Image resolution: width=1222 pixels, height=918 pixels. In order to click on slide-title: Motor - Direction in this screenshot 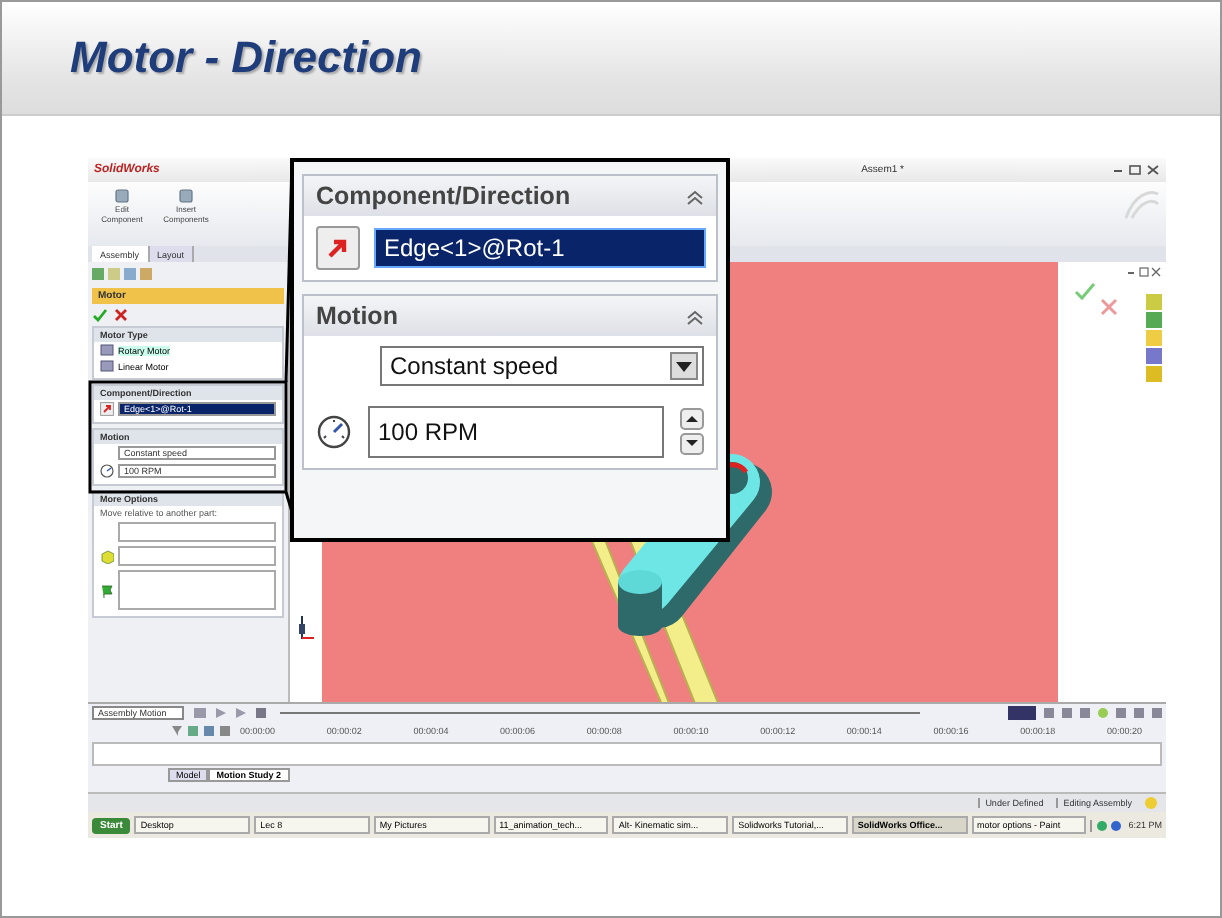, I will do `click(246, 58)`.